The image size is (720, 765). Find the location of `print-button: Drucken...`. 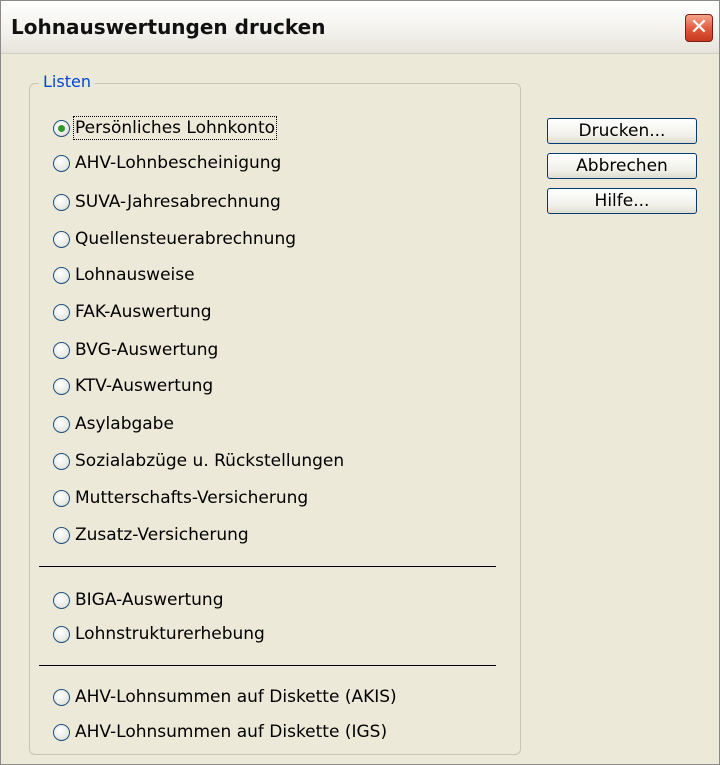

print-button: Drucken... is located at coordinates (622, 131).